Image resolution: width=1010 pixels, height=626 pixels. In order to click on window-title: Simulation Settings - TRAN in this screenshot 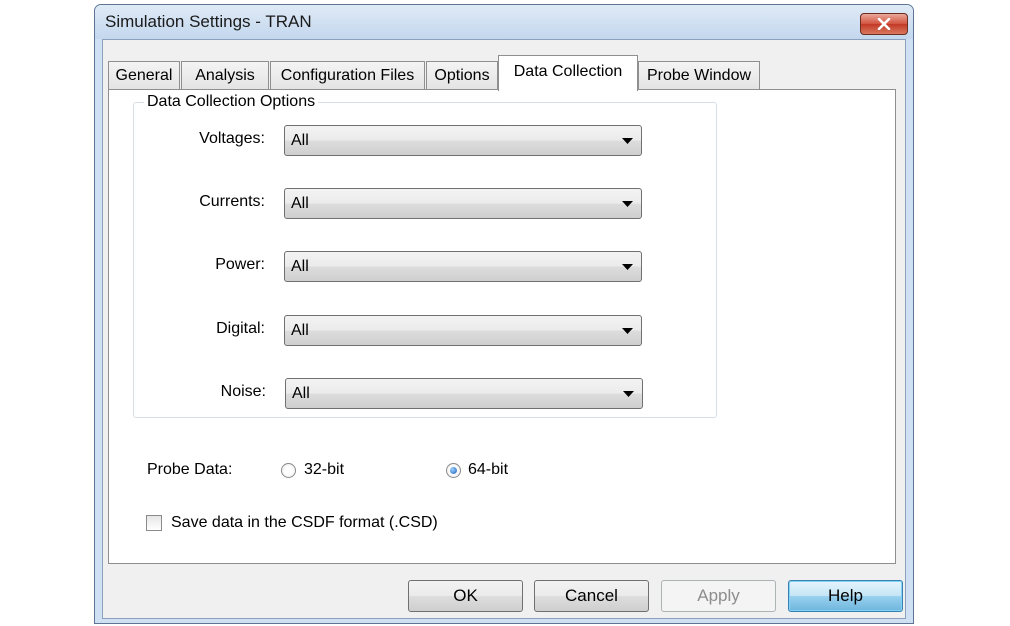, I will do `click(208, 21)`.